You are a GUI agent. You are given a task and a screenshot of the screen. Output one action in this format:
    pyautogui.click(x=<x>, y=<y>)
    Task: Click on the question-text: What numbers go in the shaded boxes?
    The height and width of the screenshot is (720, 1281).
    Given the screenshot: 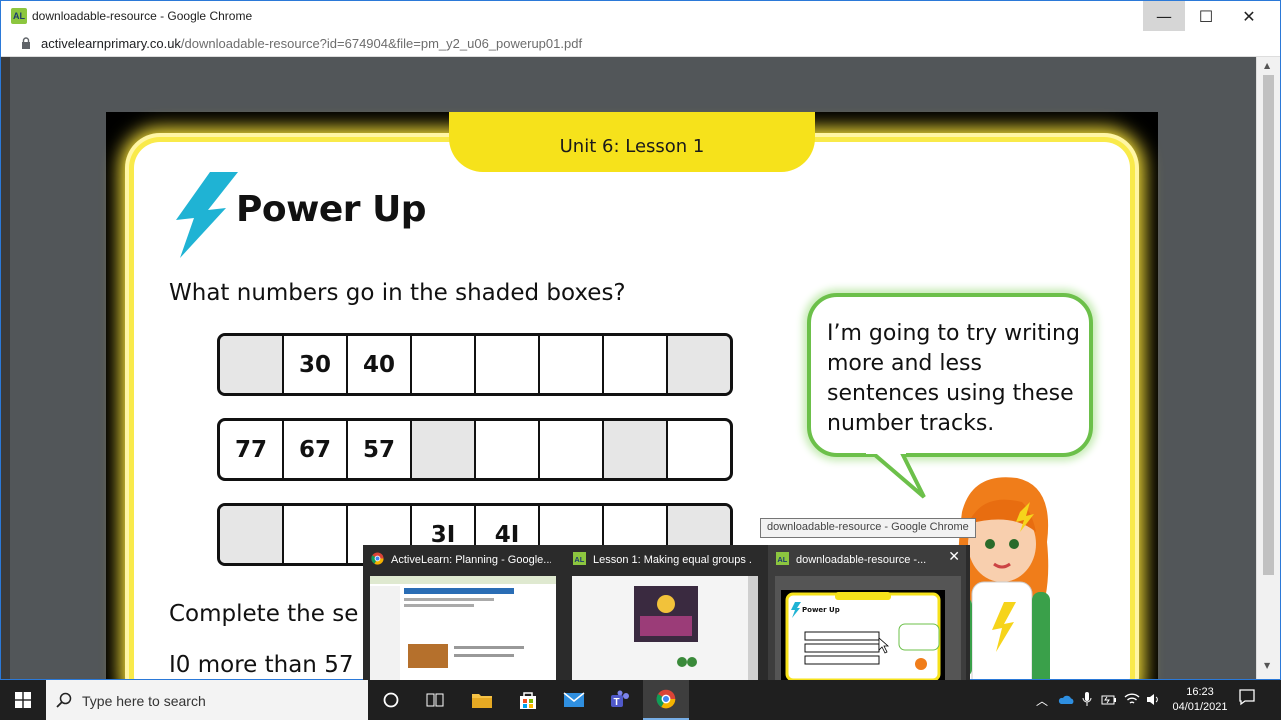 What is the action you would take?
    pyautogui.click(x=397, y=293)
    